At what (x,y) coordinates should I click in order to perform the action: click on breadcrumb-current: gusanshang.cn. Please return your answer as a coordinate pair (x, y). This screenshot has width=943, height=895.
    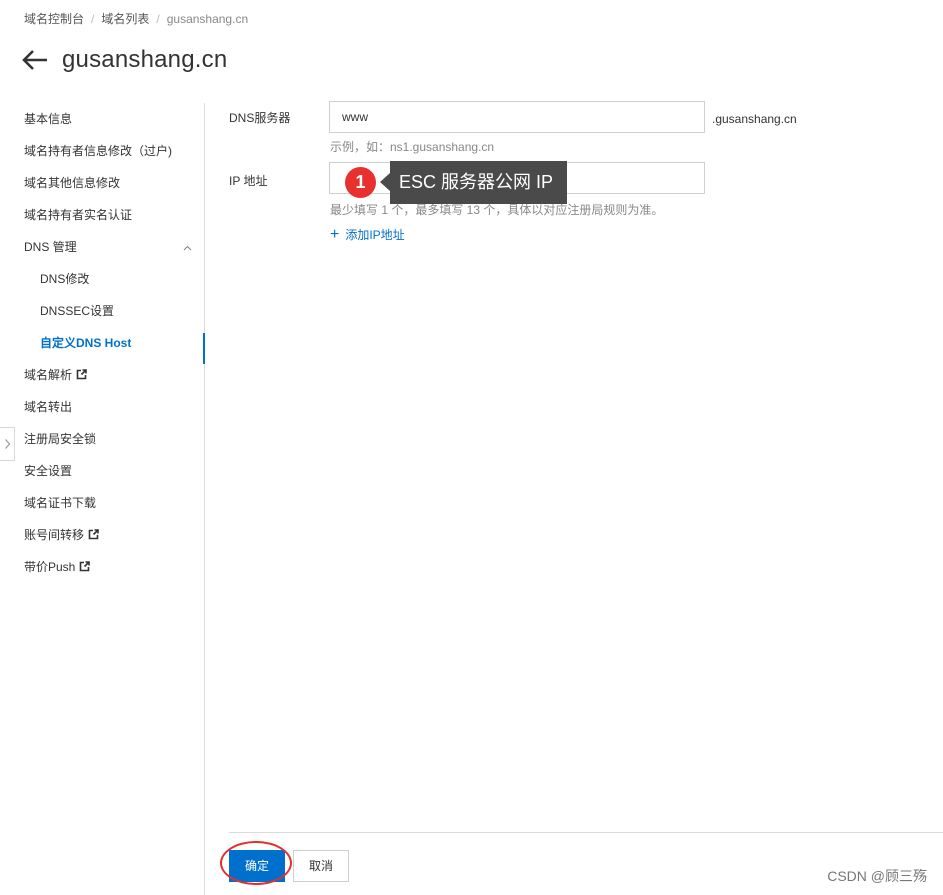
    Looking at the image, I should click on (207, 19).